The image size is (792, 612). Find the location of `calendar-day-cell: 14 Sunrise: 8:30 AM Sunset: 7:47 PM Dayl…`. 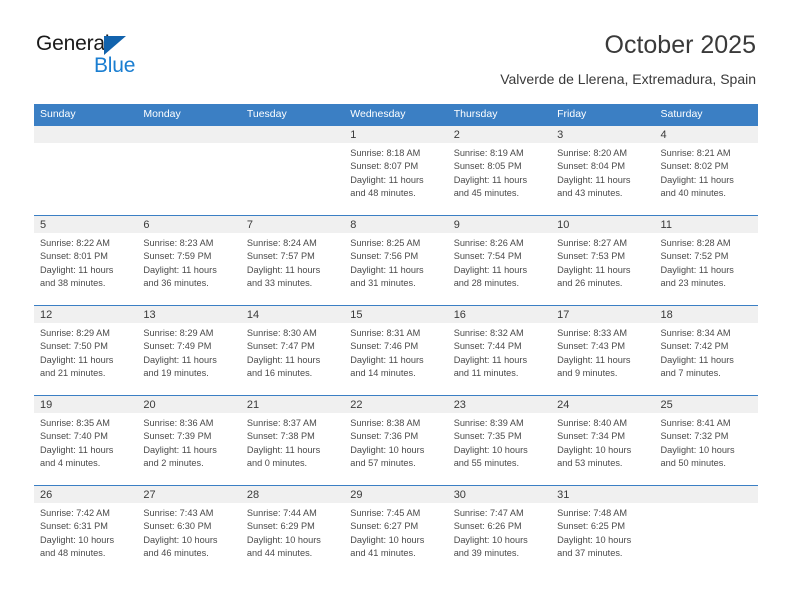

calendar-day-cell: 14 Sunrise: 8:30 AM Sunset: 7:47 PM Dayl… is located at coordinates (292, 350).